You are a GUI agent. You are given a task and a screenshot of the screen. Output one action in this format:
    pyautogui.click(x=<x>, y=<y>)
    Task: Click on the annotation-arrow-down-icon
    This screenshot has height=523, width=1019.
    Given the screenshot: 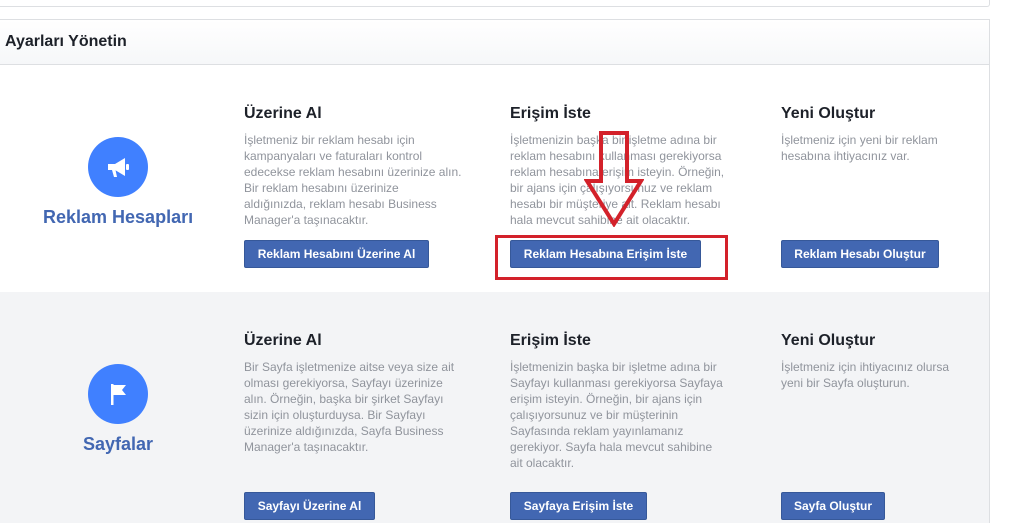 What is the action you would take?
    pyautogui.click(x=614, y=179)
    